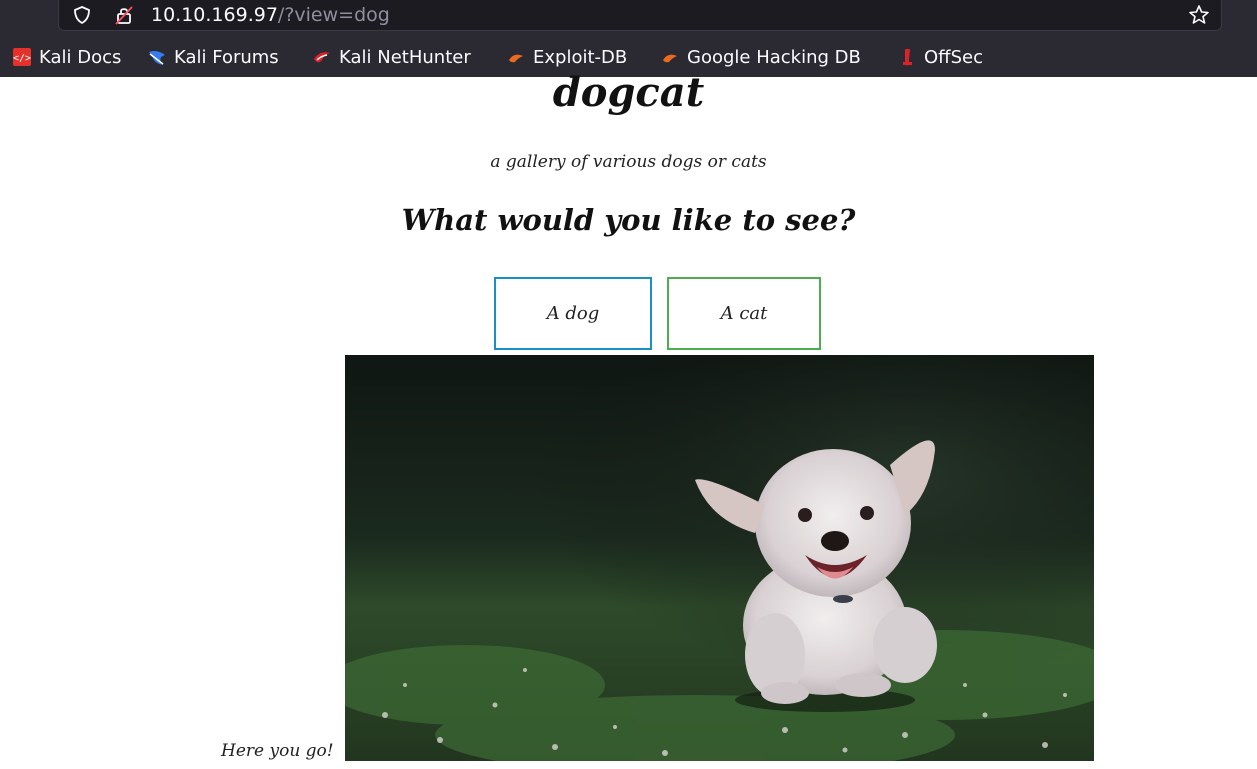 The width and height of the screenshot is (1257, 769). What do you see at coordinates (124, 15) in the screenshot?
I see `insecure-lock-icon` at bounding box center [124, 15].